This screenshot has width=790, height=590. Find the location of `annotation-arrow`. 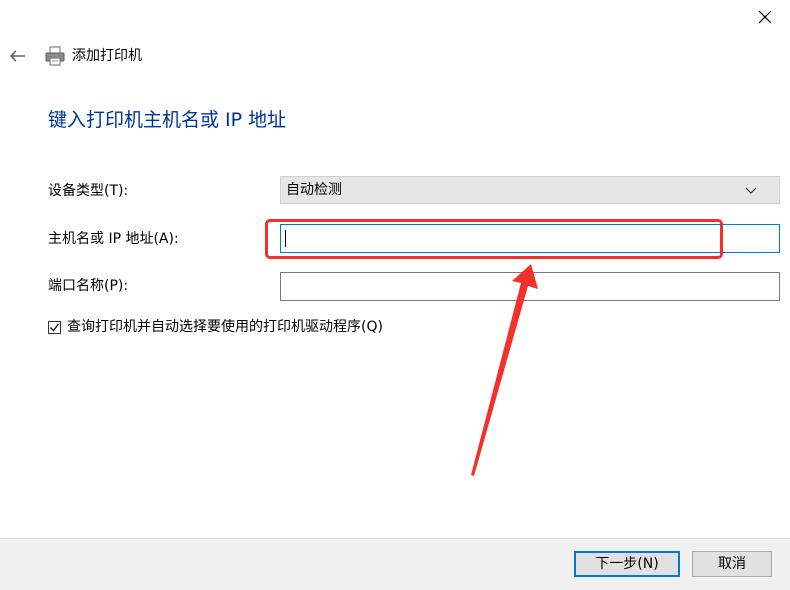

annotation-arrow is located at coordinates (504, 370).